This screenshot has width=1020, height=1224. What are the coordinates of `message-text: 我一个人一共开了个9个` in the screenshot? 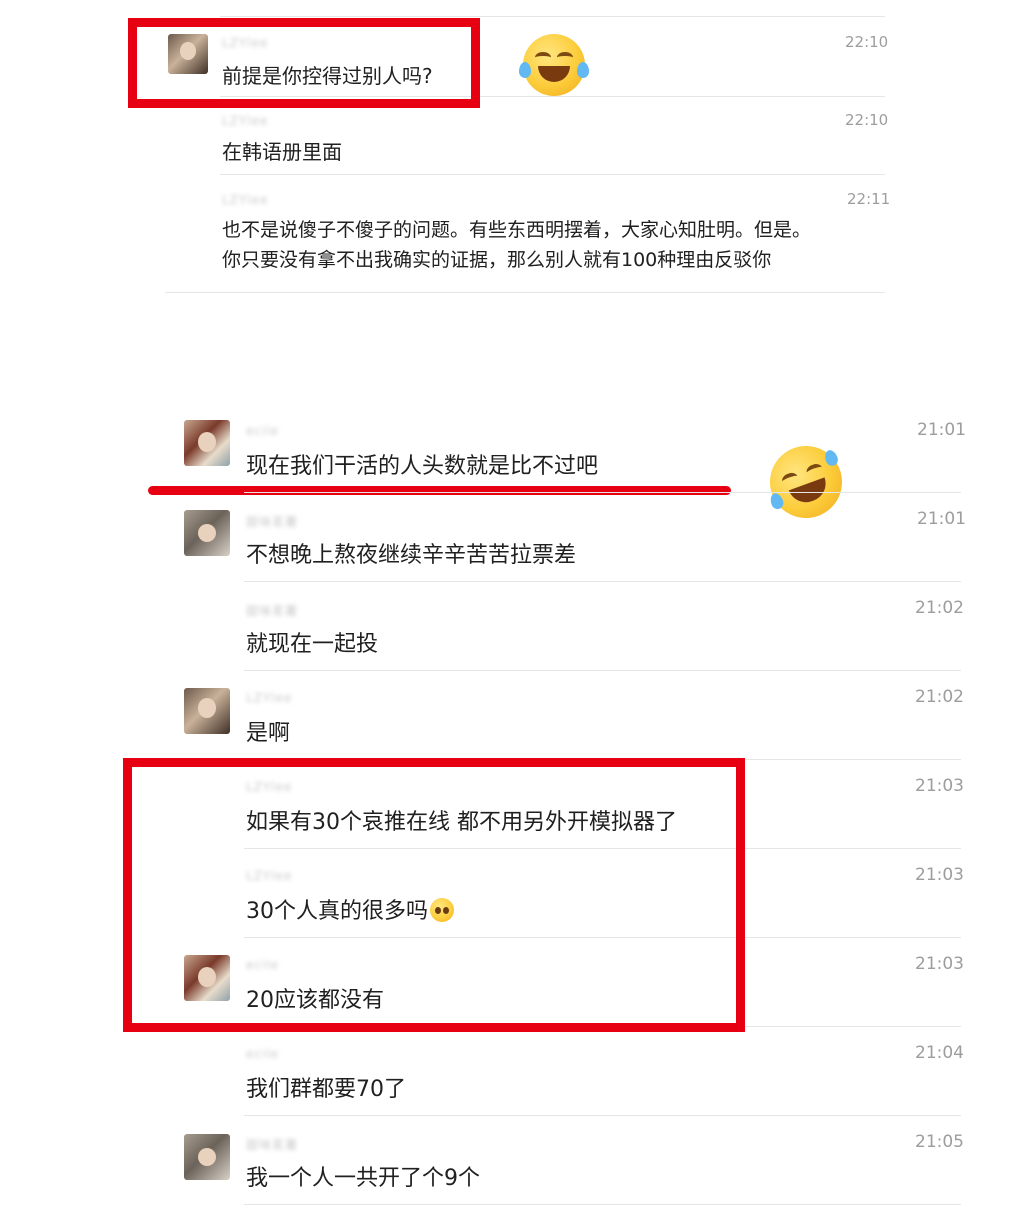 It's located at (363, 1178).